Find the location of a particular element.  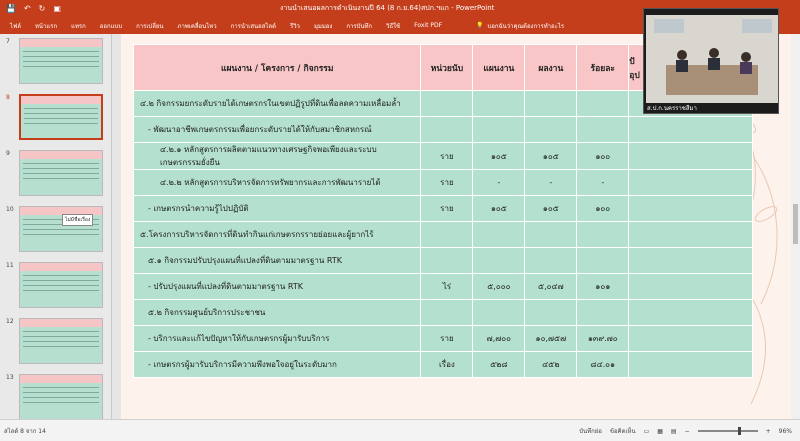

slide-thumbnail: 9 is located at coordinates (54, 173).